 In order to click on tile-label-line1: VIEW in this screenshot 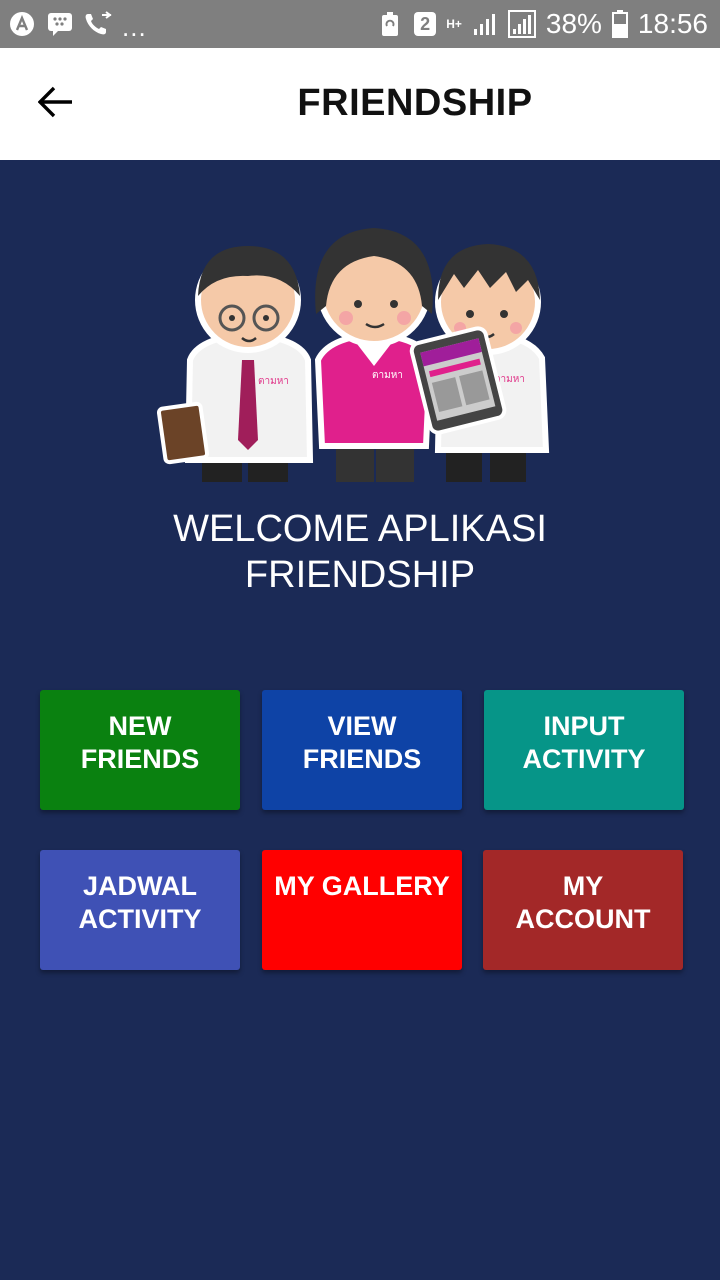, I will do `click(362, 726)`.